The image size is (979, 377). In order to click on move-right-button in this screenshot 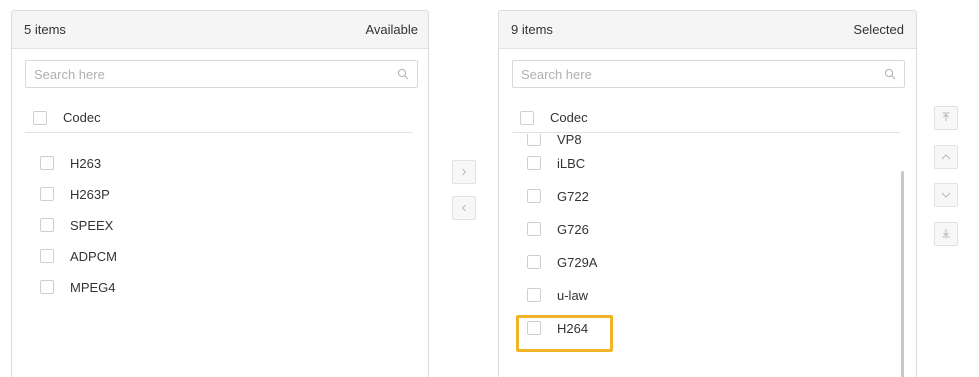, I will do `click(464, 172)`.